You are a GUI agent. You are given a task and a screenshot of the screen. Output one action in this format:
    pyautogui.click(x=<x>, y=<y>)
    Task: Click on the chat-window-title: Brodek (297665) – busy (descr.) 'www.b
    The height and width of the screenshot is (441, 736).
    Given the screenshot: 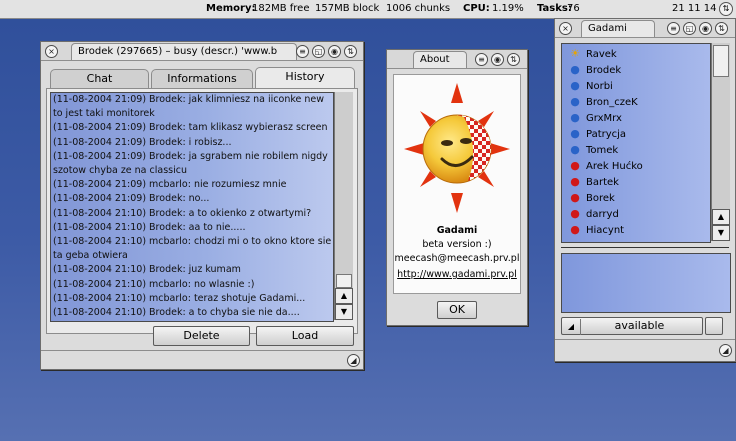 What is the action you would take?
    pyautogui.click(x=184, y=51)
    